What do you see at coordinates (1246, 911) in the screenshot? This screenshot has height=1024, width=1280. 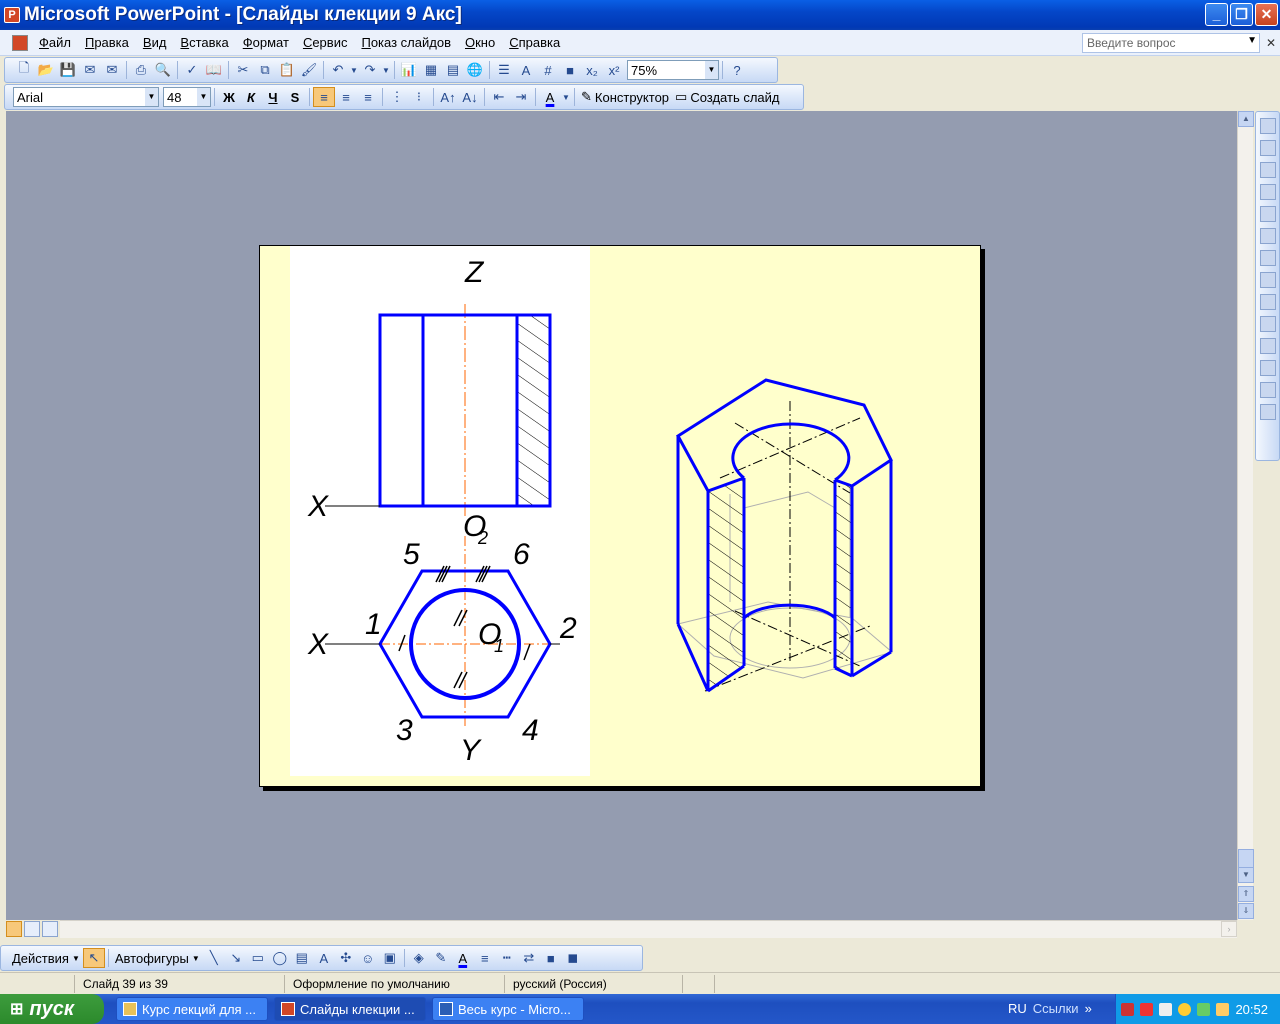 I see `next-slide-icon: ⇓` at bounding box center [1246, 911].